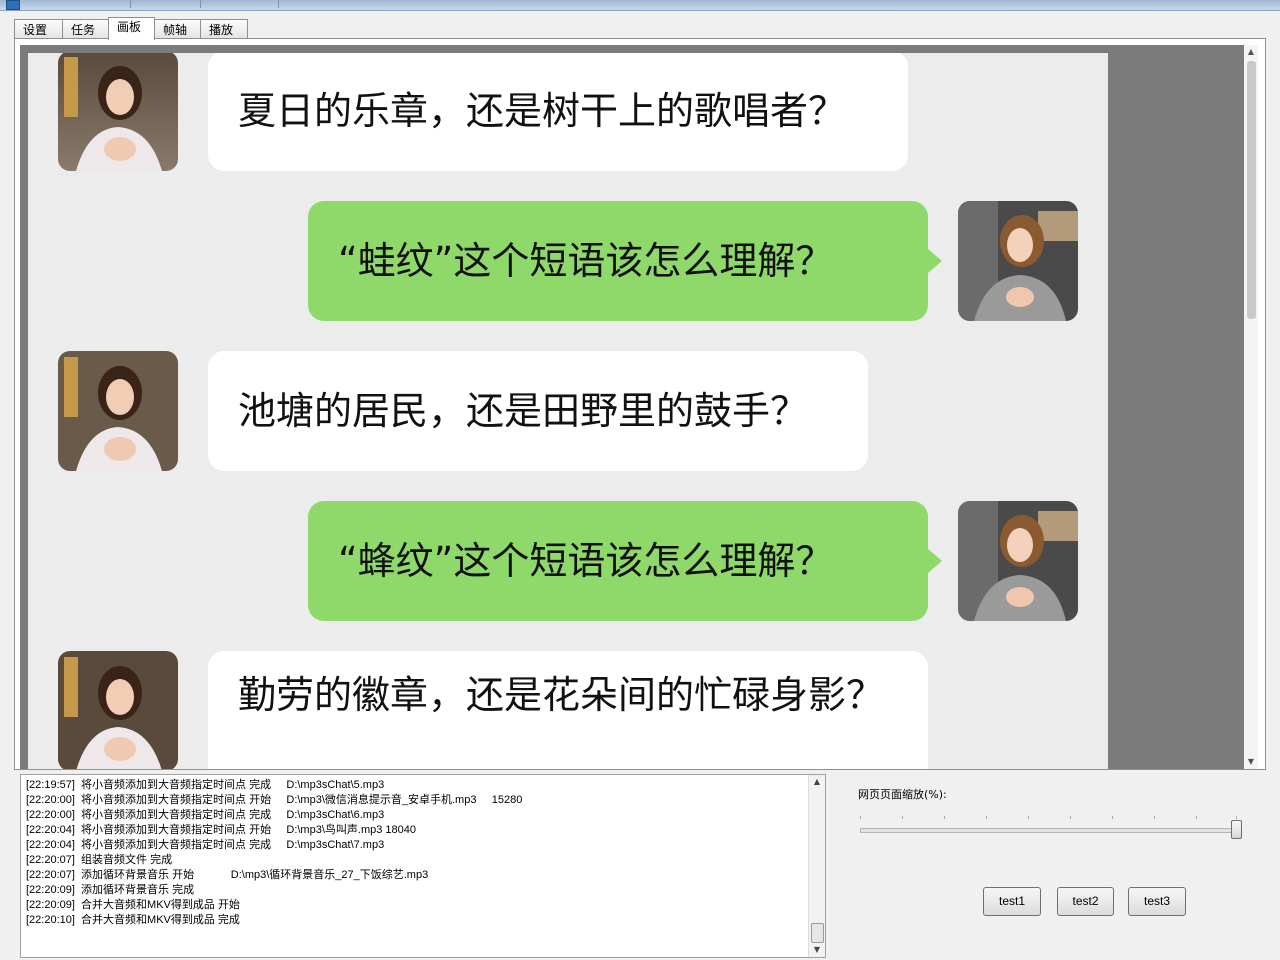 The height and width of the screenshot is (960, 1280). I want to click on test1-button: test1, so click(1012, 901).